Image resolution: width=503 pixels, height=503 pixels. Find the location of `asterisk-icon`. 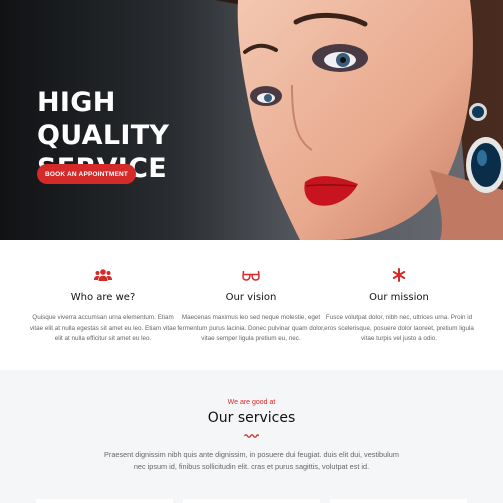

asterisk-icon is located at coordinates (399, 275).